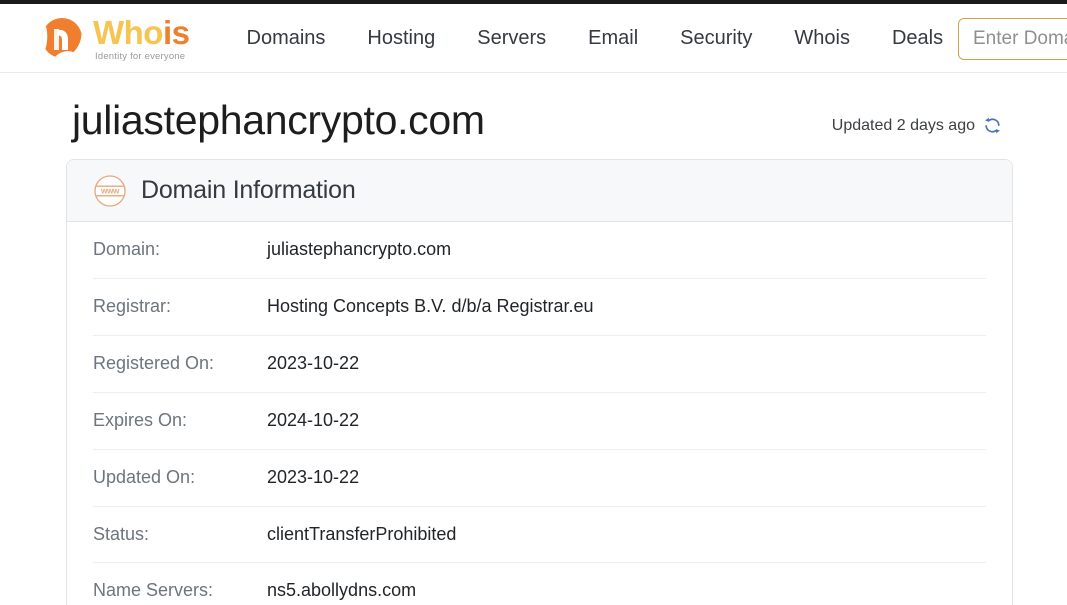  I want to click on nav-item-deals: Deals, so click(917, 38).